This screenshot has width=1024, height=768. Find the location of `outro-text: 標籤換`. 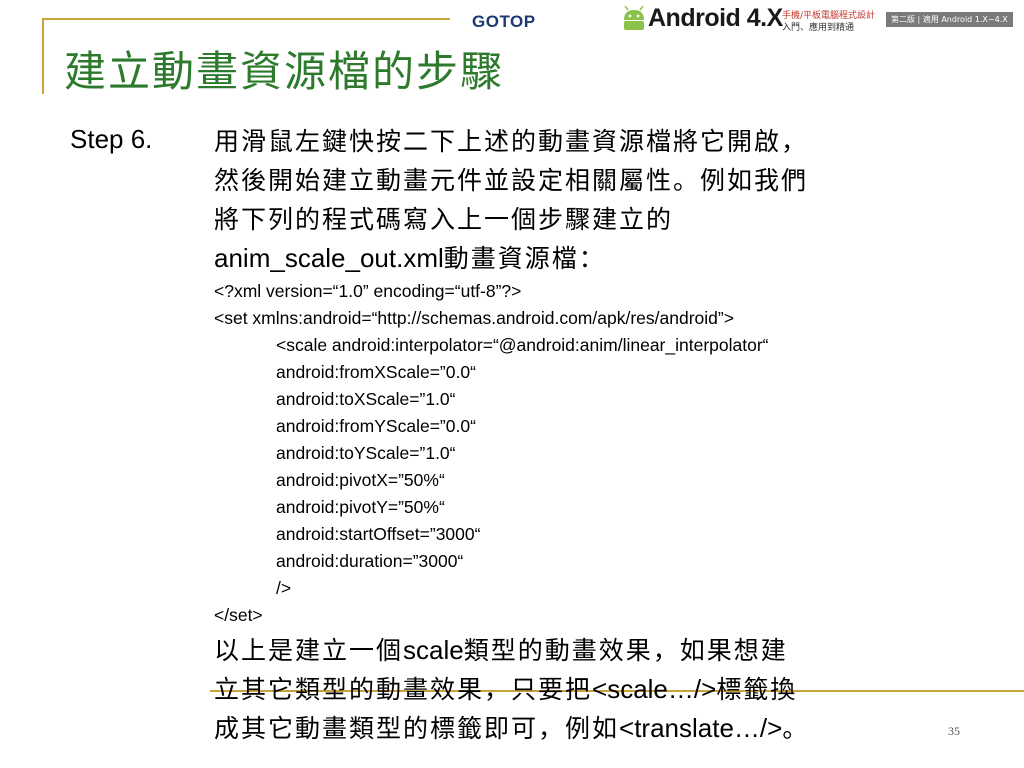

outro-text: 標籤換 is located at coordinates (757, 689).